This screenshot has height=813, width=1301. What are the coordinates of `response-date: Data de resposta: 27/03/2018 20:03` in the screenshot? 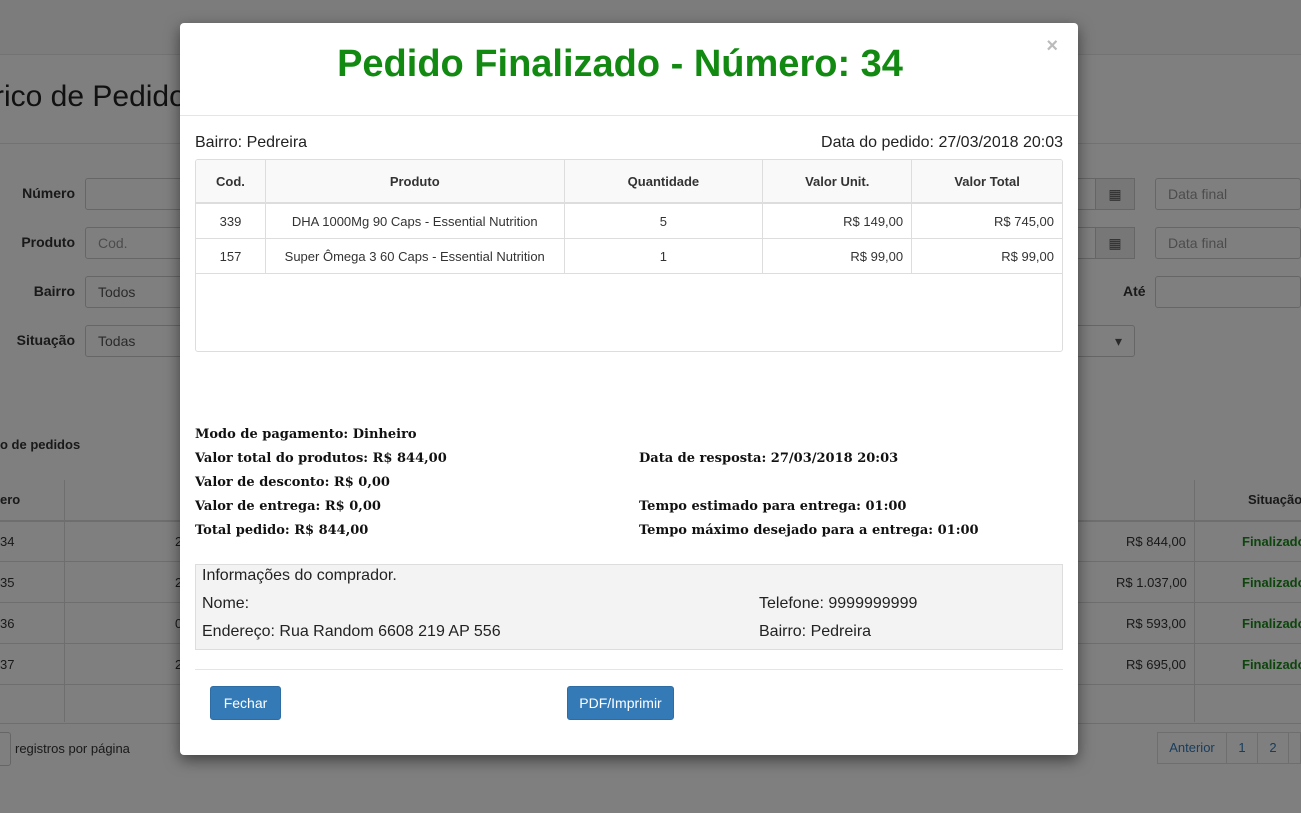 It's located at (769, 458).